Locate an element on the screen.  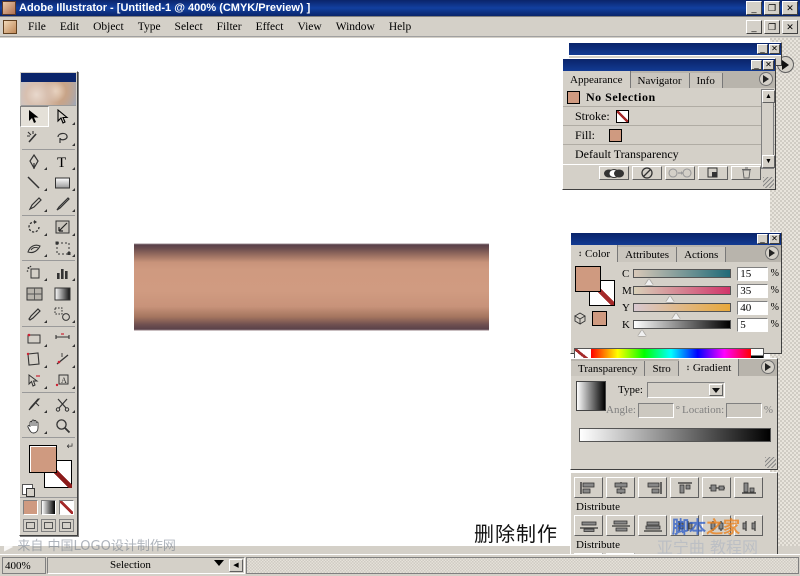
appearance-panel-scrollbar: ▲ ▼ is located at coordinates (768, 129).